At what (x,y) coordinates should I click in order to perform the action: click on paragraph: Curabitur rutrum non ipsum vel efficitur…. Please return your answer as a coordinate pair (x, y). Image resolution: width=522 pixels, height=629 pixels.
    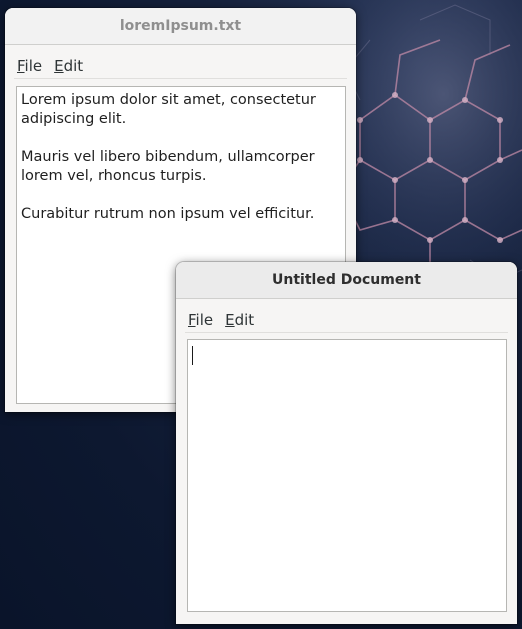
    Looking at the image, I should click on (168, 214).